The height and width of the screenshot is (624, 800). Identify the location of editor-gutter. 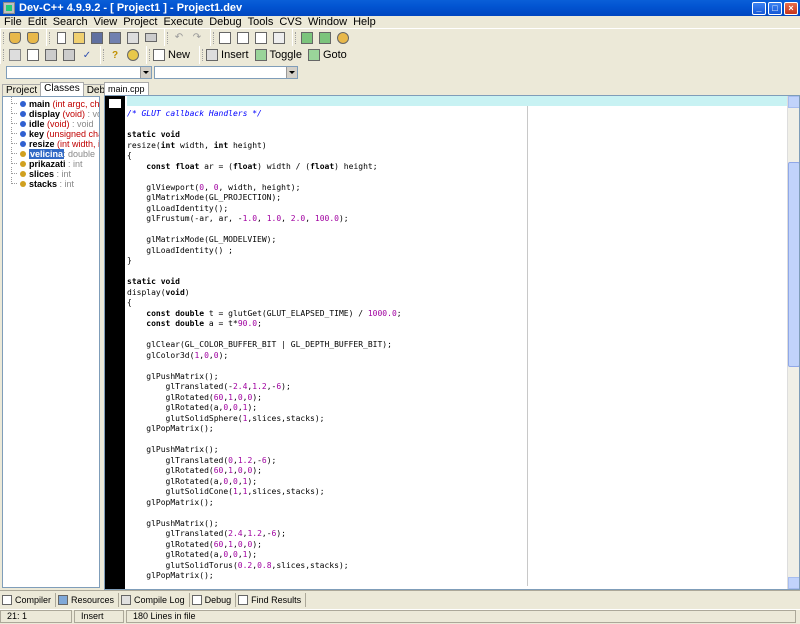
(115, 342).